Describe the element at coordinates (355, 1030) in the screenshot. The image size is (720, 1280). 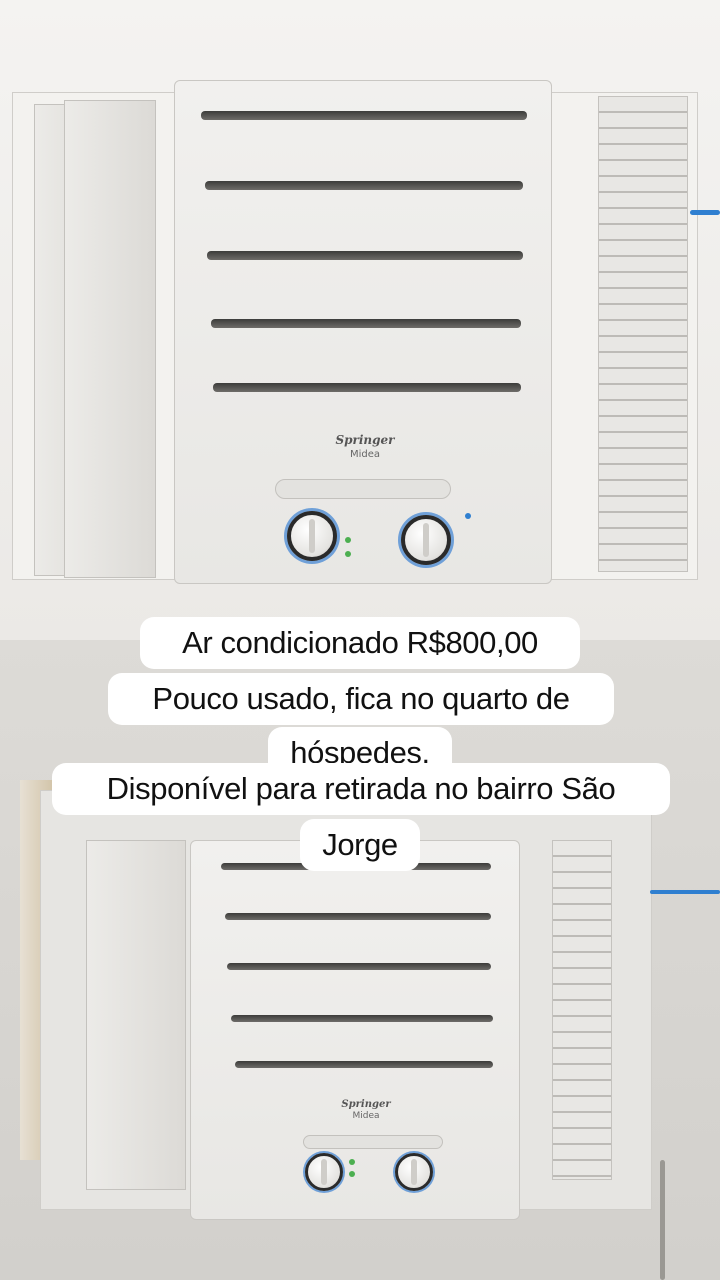
I see `ac-front-panel: Springer Midea` at that location.